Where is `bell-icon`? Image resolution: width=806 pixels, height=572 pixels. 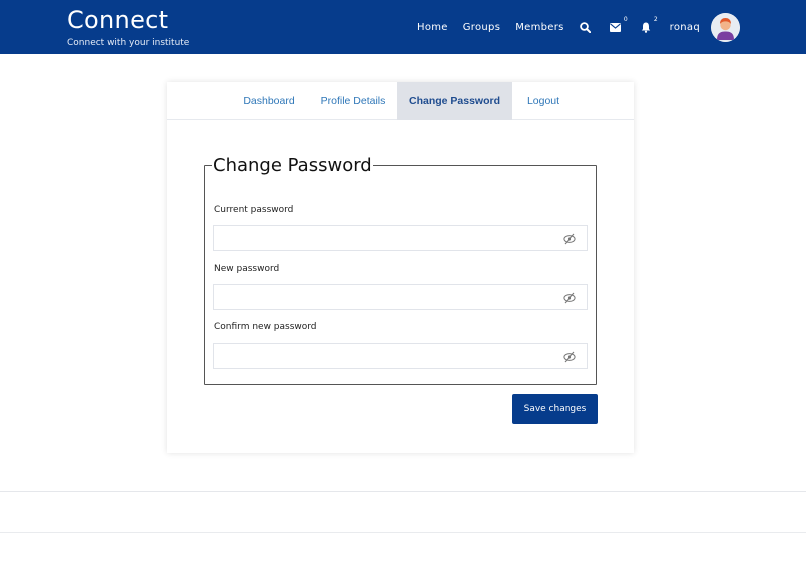 bell-icon is located at coordinates (645, 27).